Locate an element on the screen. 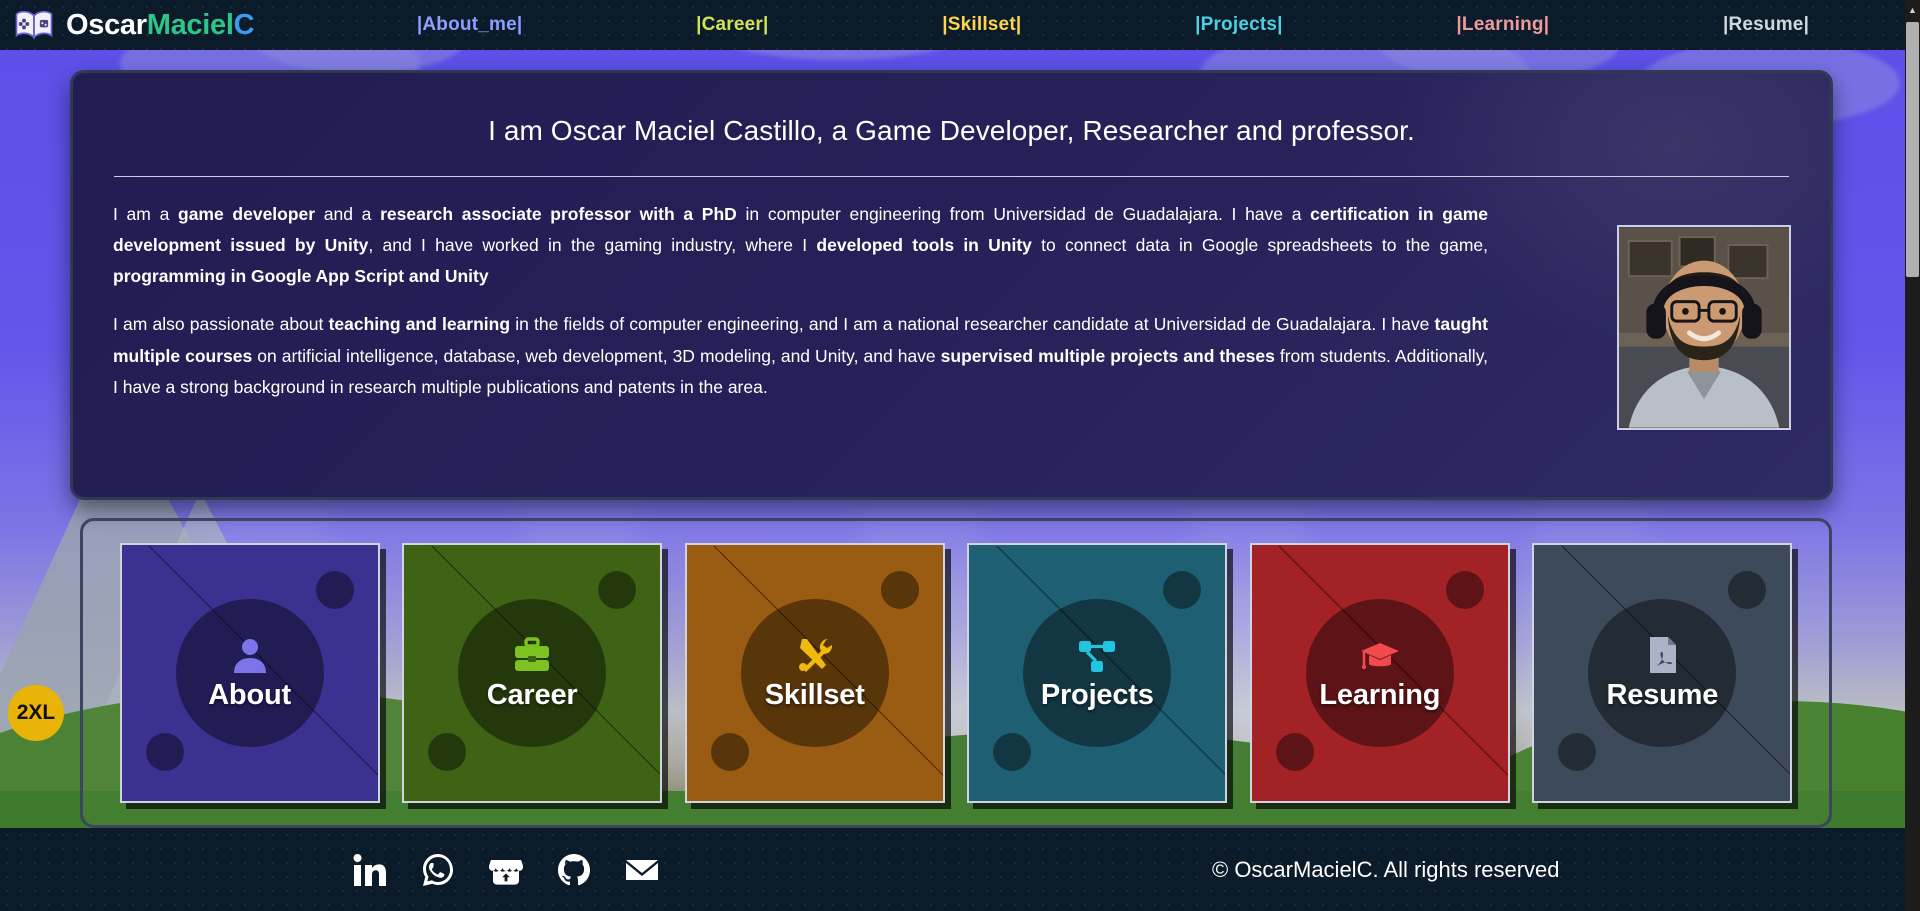  brand-title: OscarMacielC is located at coordinates (160, 25).